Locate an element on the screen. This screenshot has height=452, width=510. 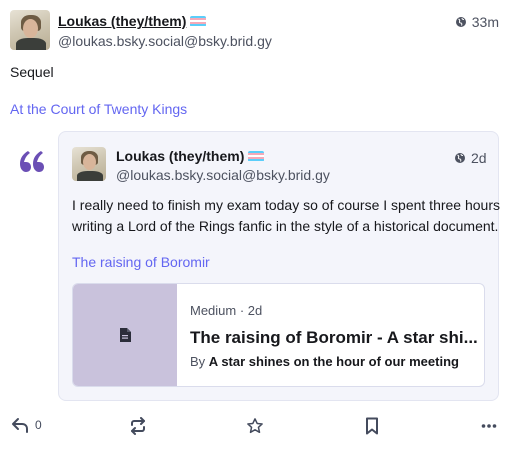
more-button is located at coordinates (489, 426).